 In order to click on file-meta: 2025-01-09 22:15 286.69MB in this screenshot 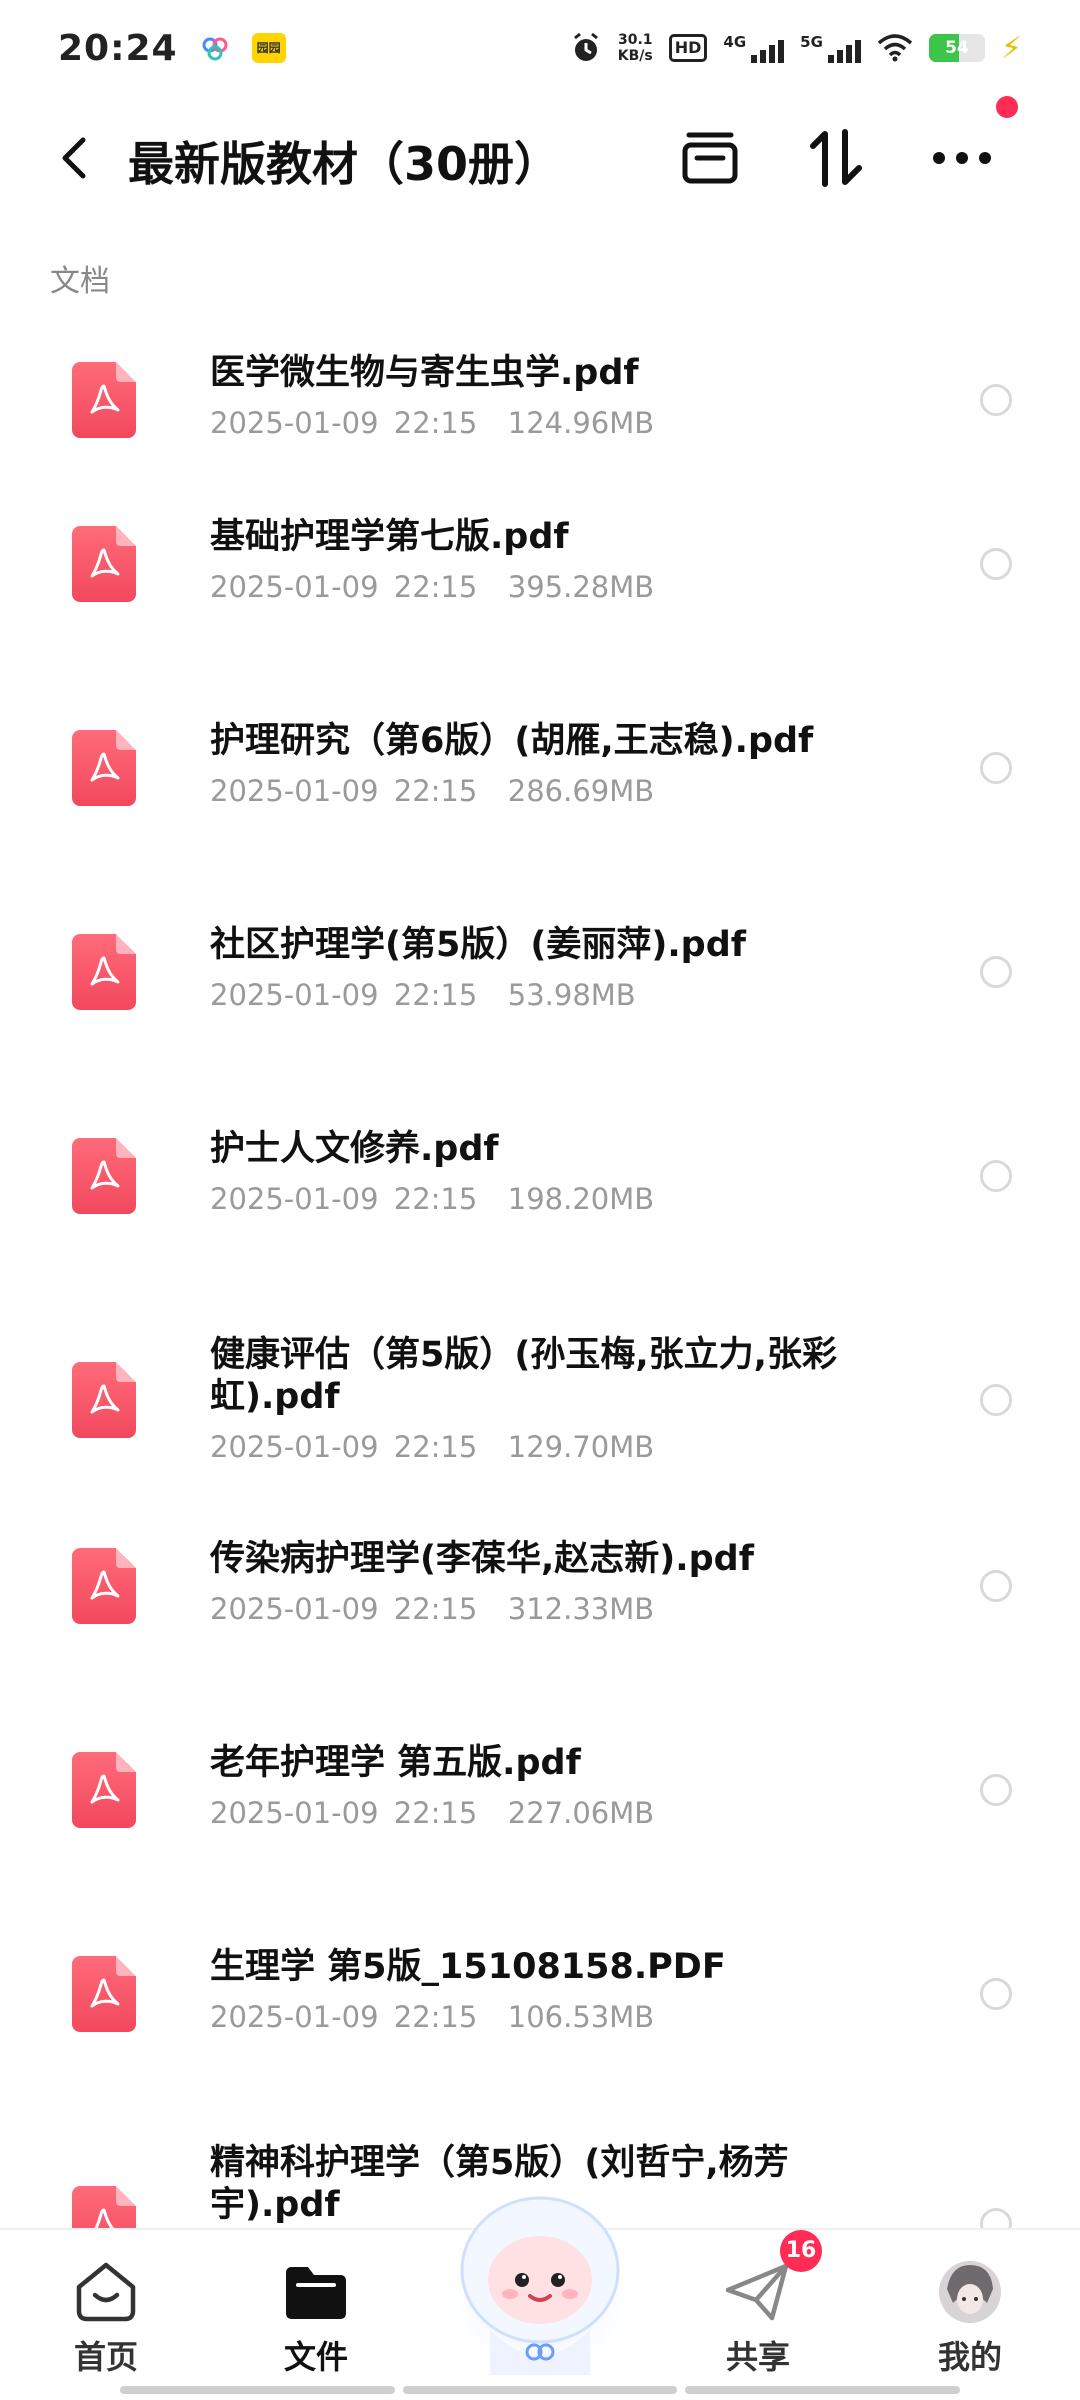, I will do `click(432, 791)`.